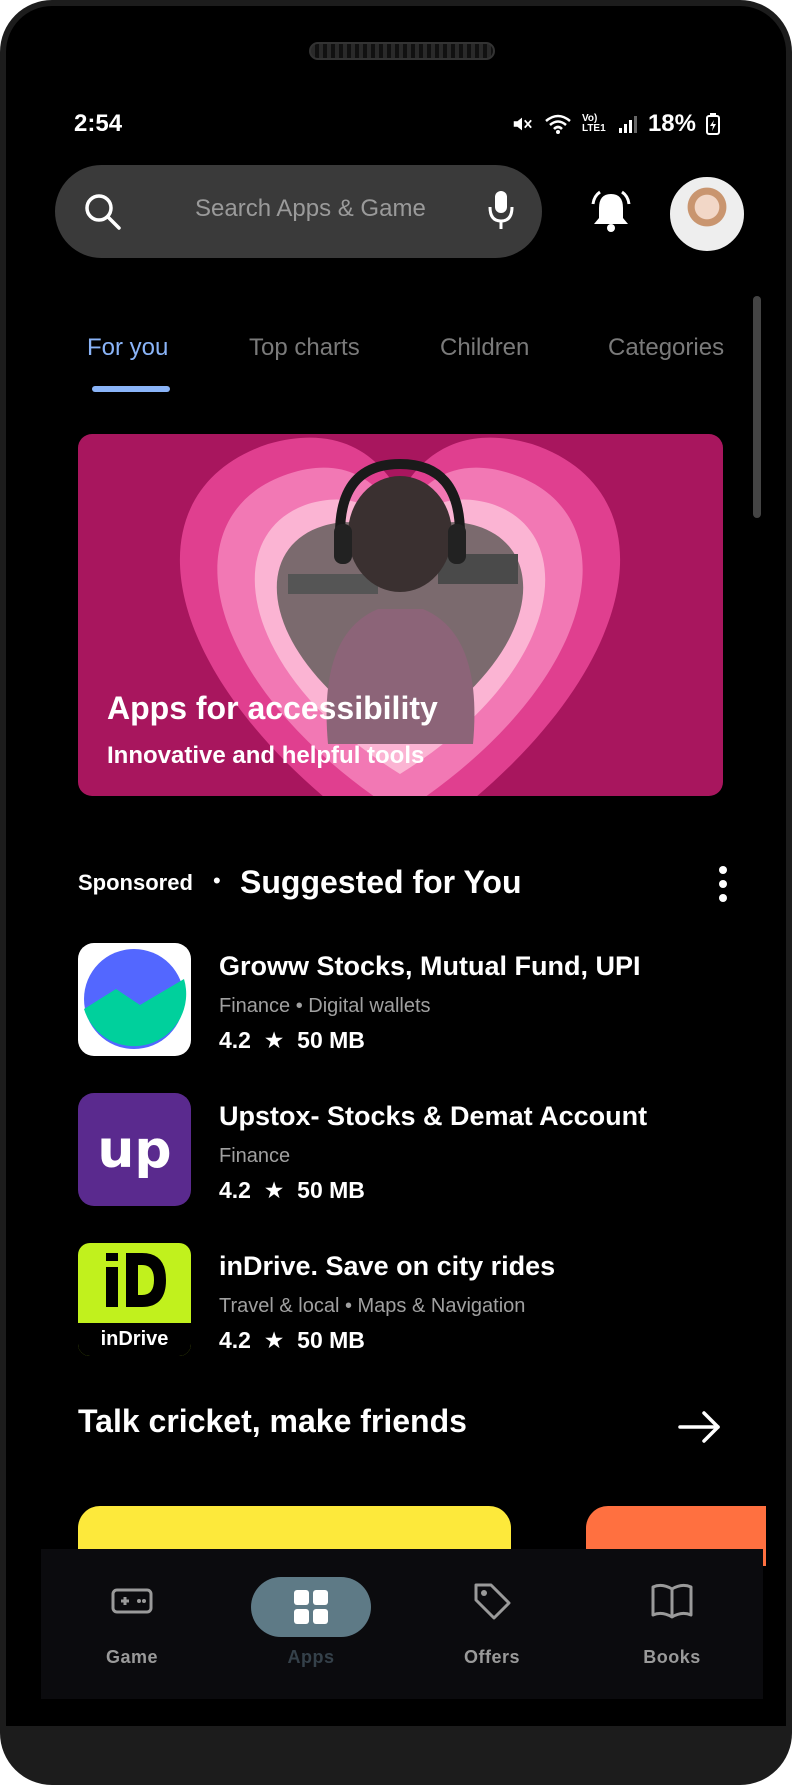 The image size is (792, 1785). What do you see at coordinates (672, 1601) in the screenshot?
I see `book-icon` at bounding box center [672, 1601].